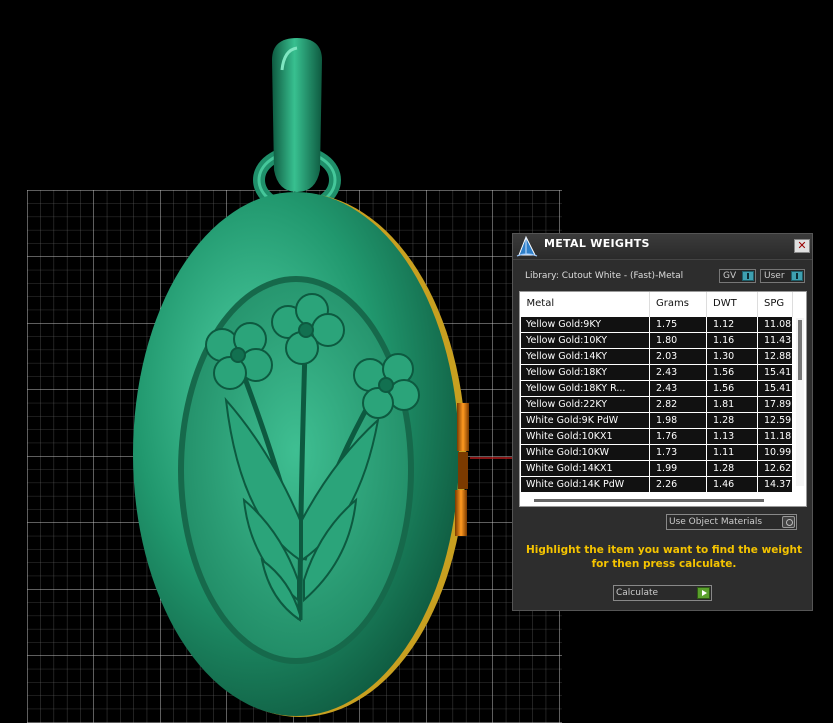 Image resolution: width=833 pixels, height=723 pixels. Describe the element at coordinates (662, 593) in the screenshot. I see `calculate-button: Calculate` at that location.